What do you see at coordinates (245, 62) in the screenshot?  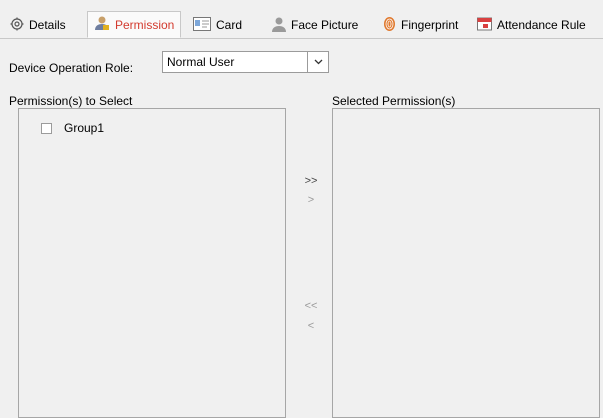 I see `device-operation-role-select: Normal User` at bounding box center [245, 62].